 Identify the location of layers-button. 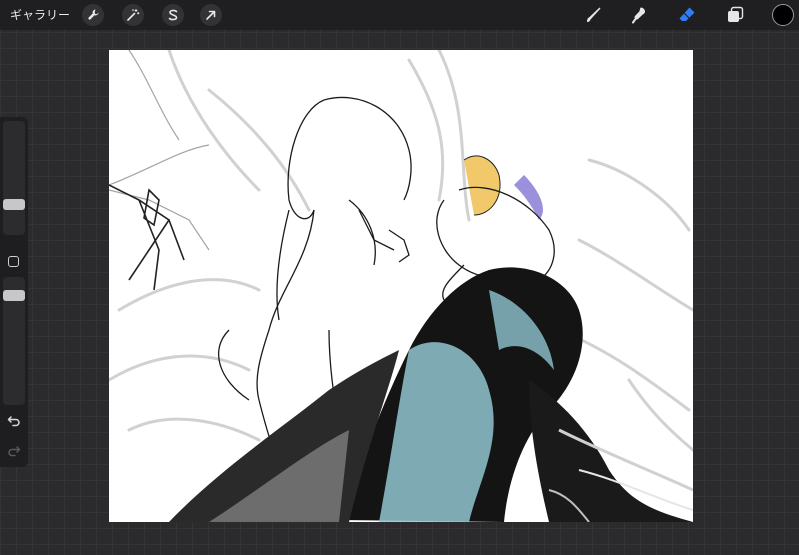
(735, 15).